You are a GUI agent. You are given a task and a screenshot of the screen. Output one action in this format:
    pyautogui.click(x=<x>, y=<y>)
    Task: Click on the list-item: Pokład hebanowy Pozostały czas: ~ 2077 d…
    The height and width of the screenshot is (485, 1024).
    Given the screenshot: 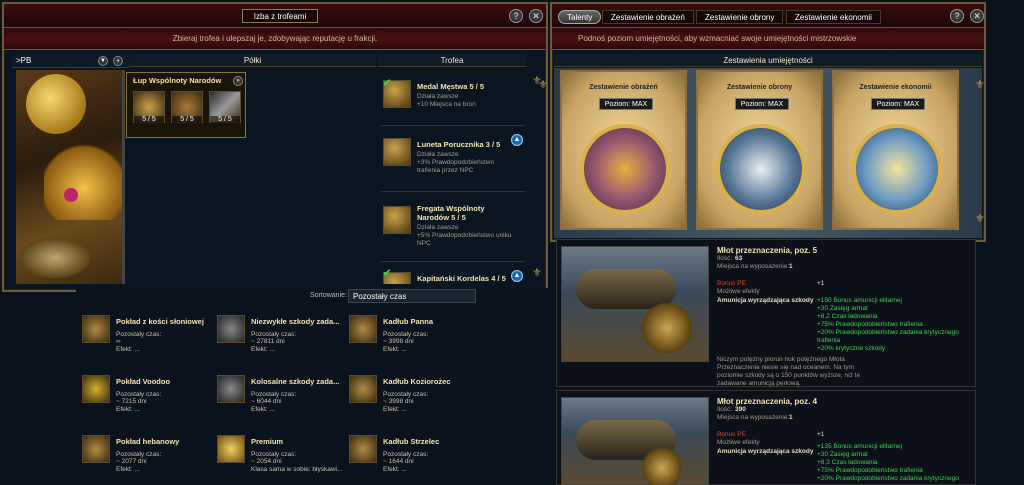 What is the action you would take?
    pyautogui.click(x=147, y=457)
    